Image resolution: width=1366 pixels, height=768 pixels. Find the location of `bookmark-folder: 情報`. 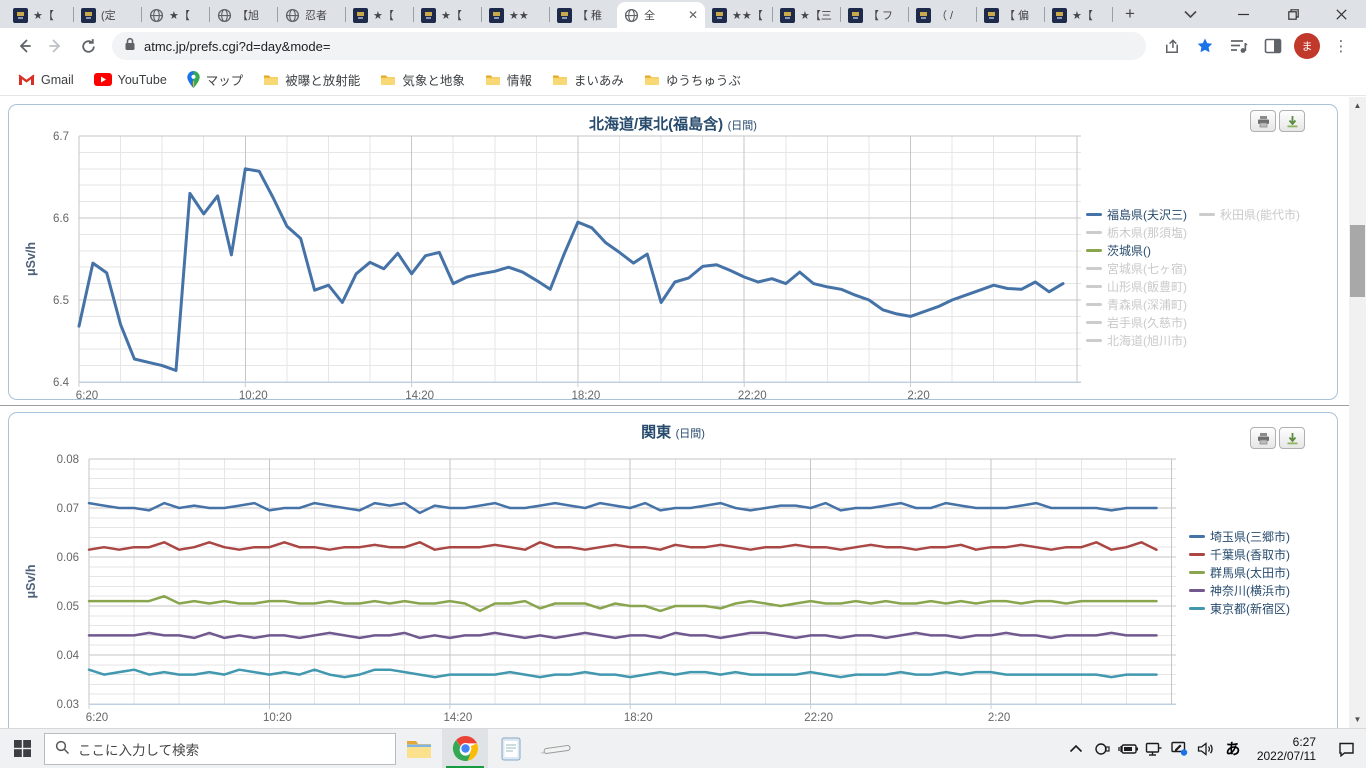

bookmark-folder: 情報 is located at coordinates (508, 79).